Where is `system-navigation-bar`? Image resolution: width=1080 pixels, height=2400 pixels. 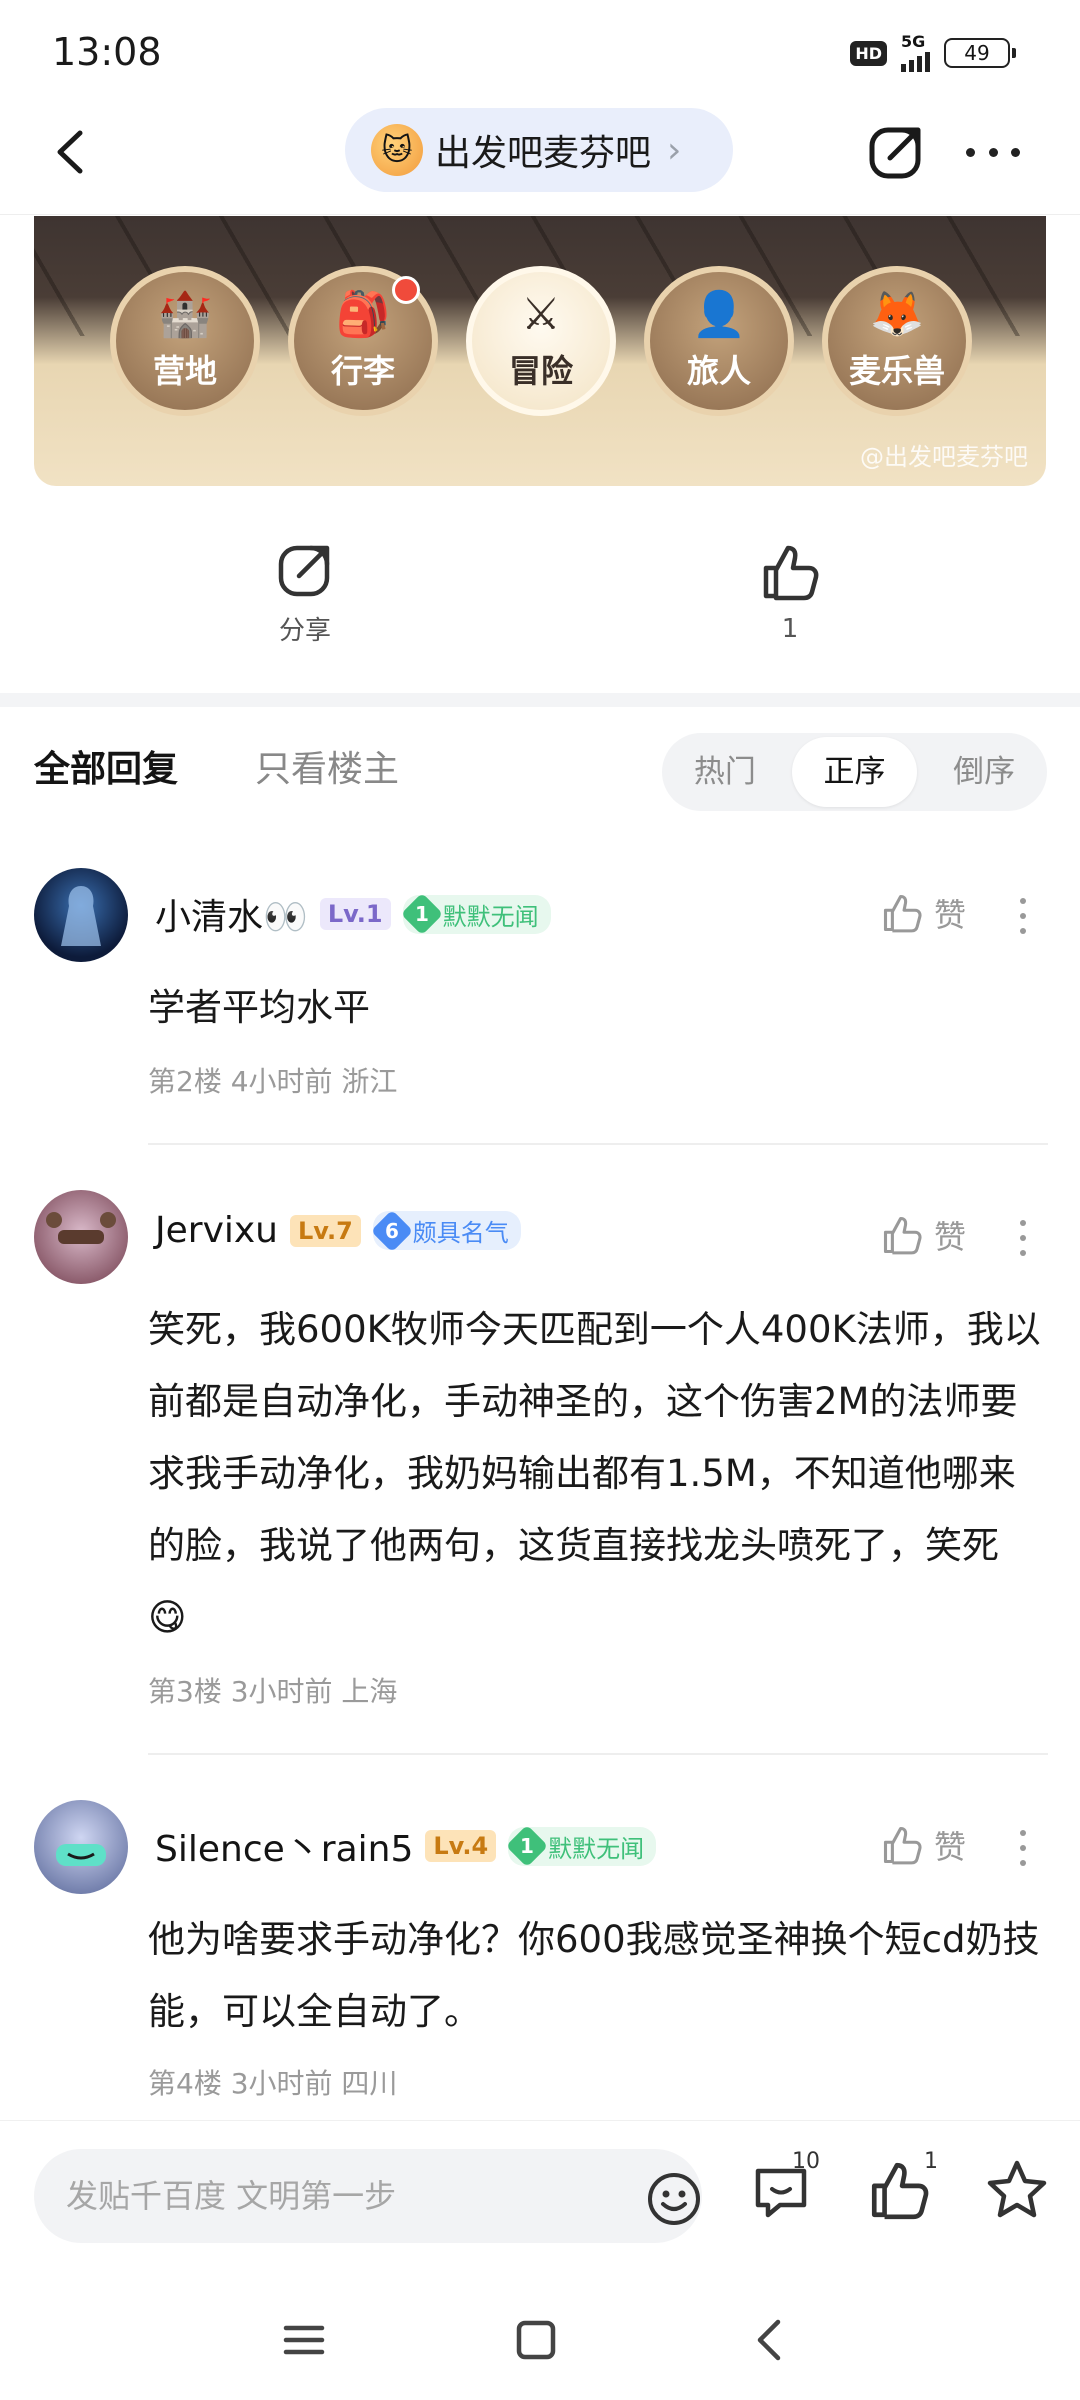 system-navigation-bar is located at coordinates (540, 2340).